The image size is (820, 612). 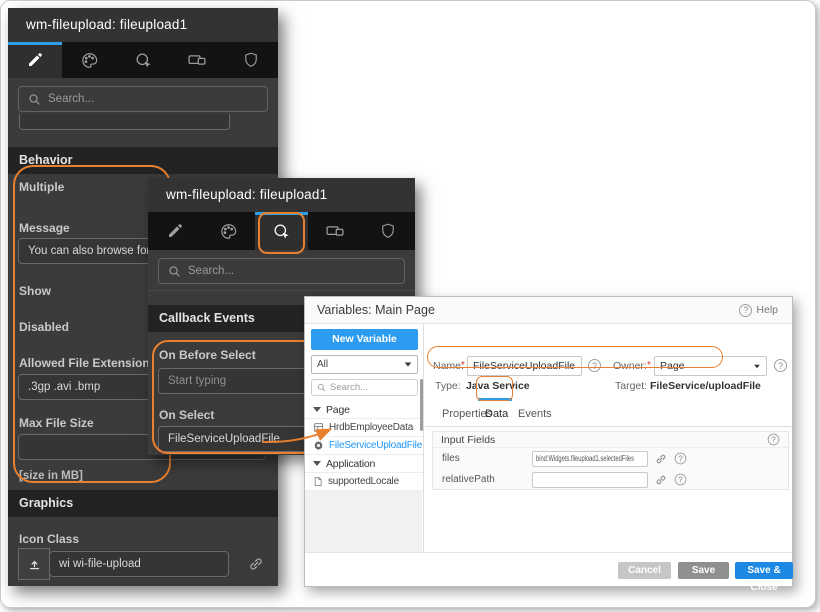 What do you see at coordinates (764, 577) in the screenshot?
I see `save-close-button: Save & Close` at bounding box center [764, 577].